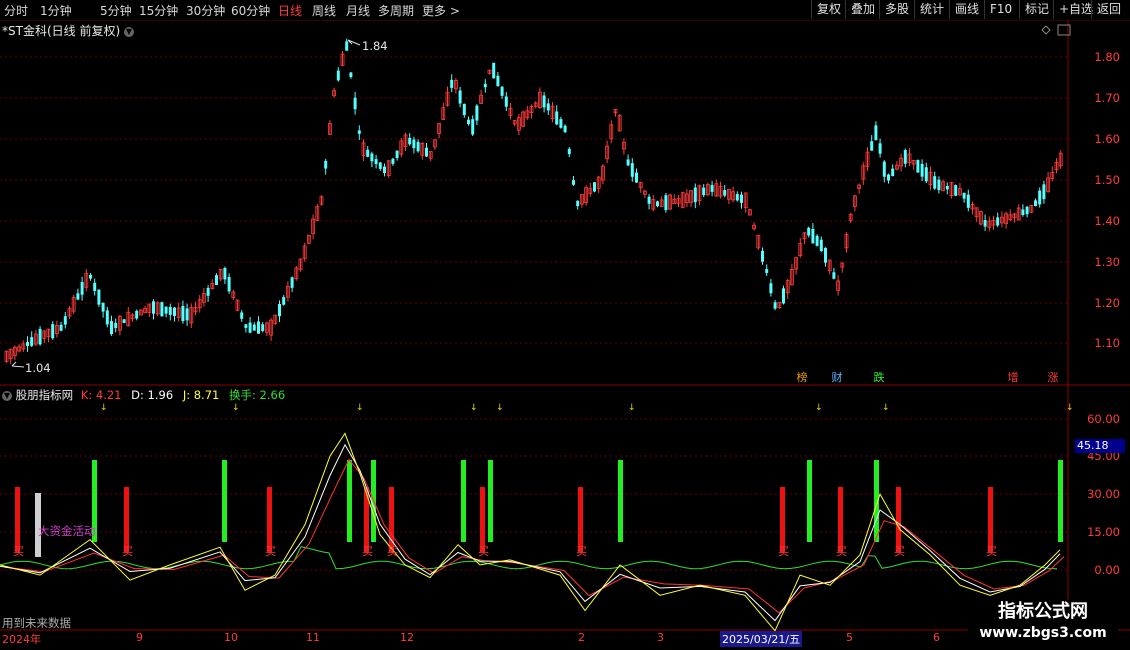 The width and height of the screenshot is (1130, 650). I want to click on badge-rank: 榜, so click(802, 378).